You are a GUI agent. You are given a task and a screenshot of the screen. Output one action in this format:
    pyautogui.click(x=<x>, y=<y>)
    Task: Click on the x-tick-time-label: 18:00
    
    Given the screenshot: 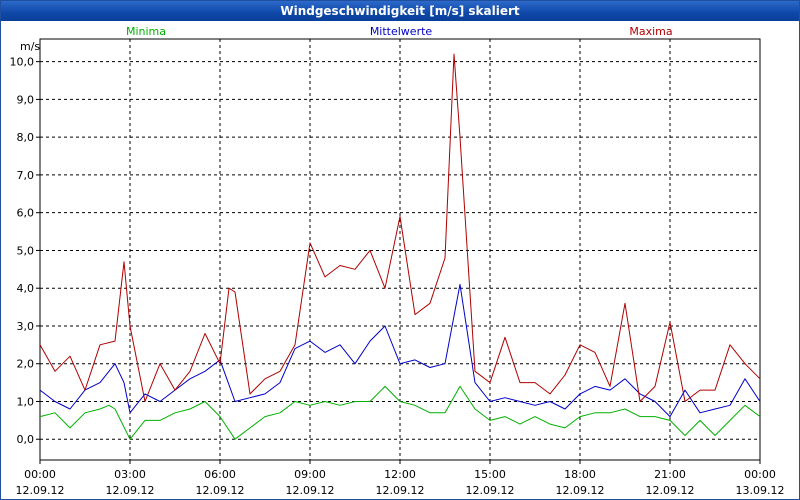 What is the action you would take?
    pyautogui.click(x=580, y=474)
    